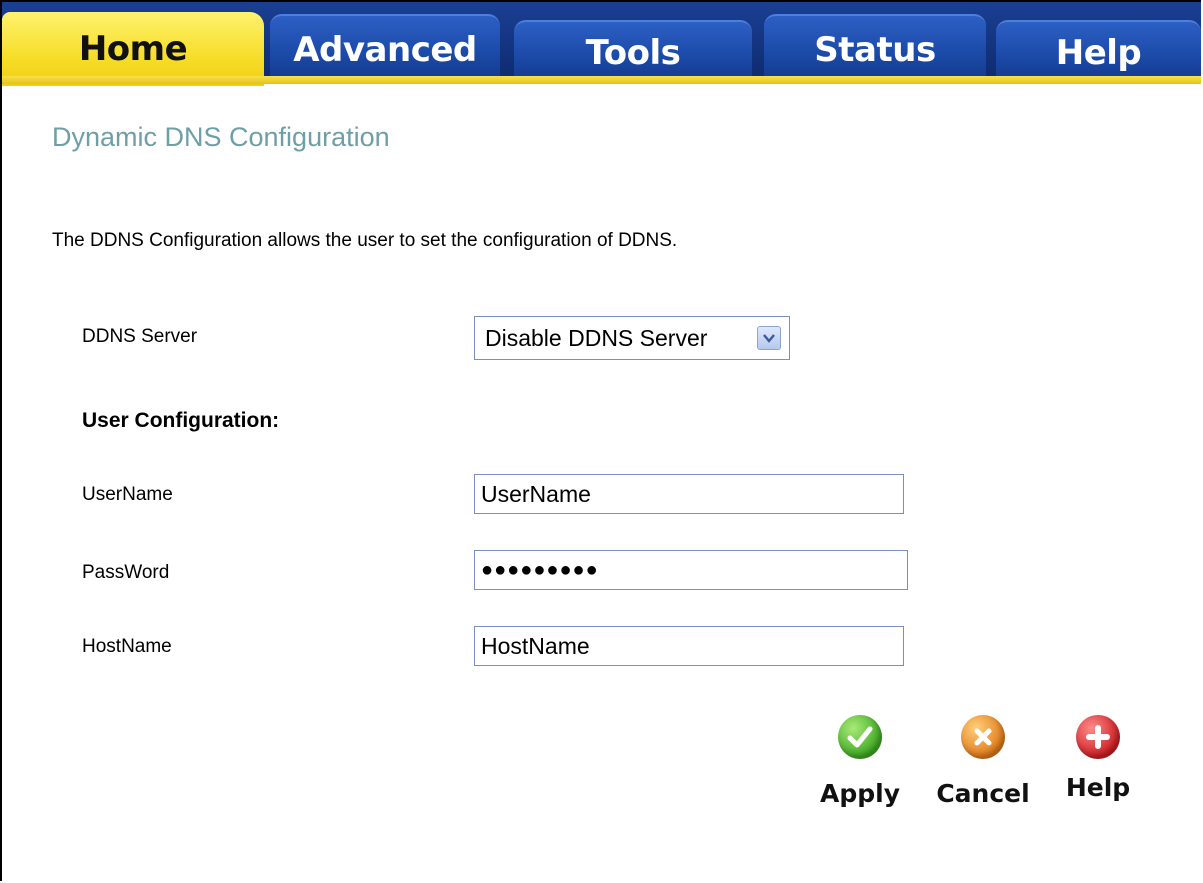 The width and height of the screenshot is (1203, 883). What do you see at coordinates (181, 420) in the screenshot?
I see `user-configuration-heading: User Configuration:` at bounding box center [181, 420].